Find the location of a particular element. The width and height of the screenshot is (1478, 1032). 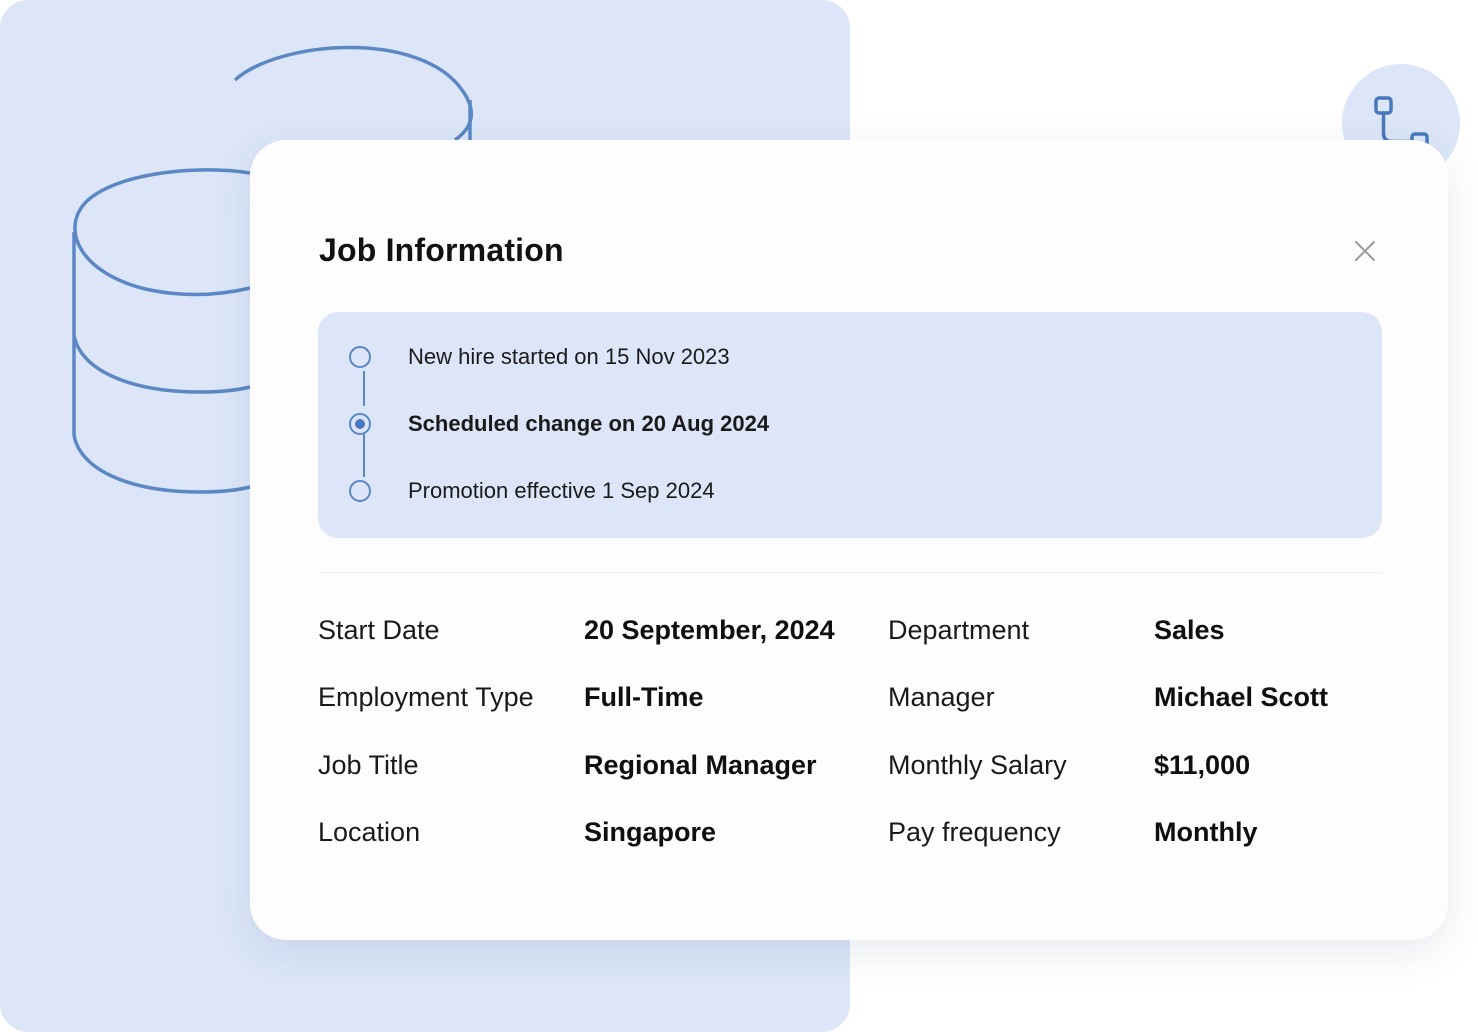

timeline-item-label: New hire started on 15 Nov 2023 is located at coordinates (569, 356).